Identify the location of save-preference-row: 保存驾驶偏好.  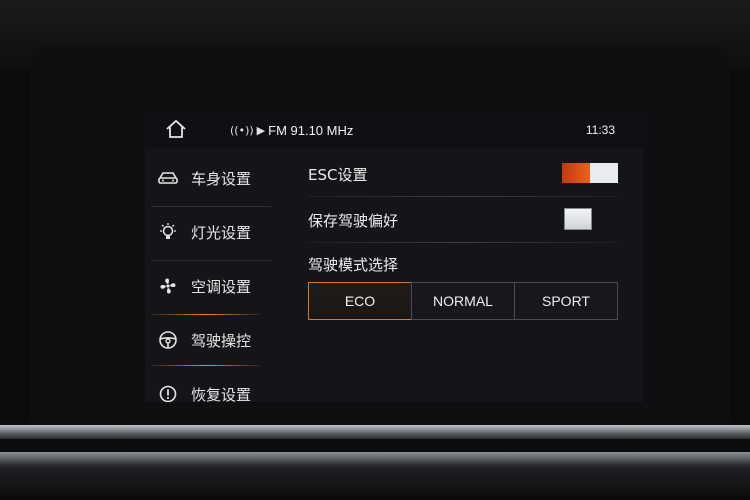
(467, 219).